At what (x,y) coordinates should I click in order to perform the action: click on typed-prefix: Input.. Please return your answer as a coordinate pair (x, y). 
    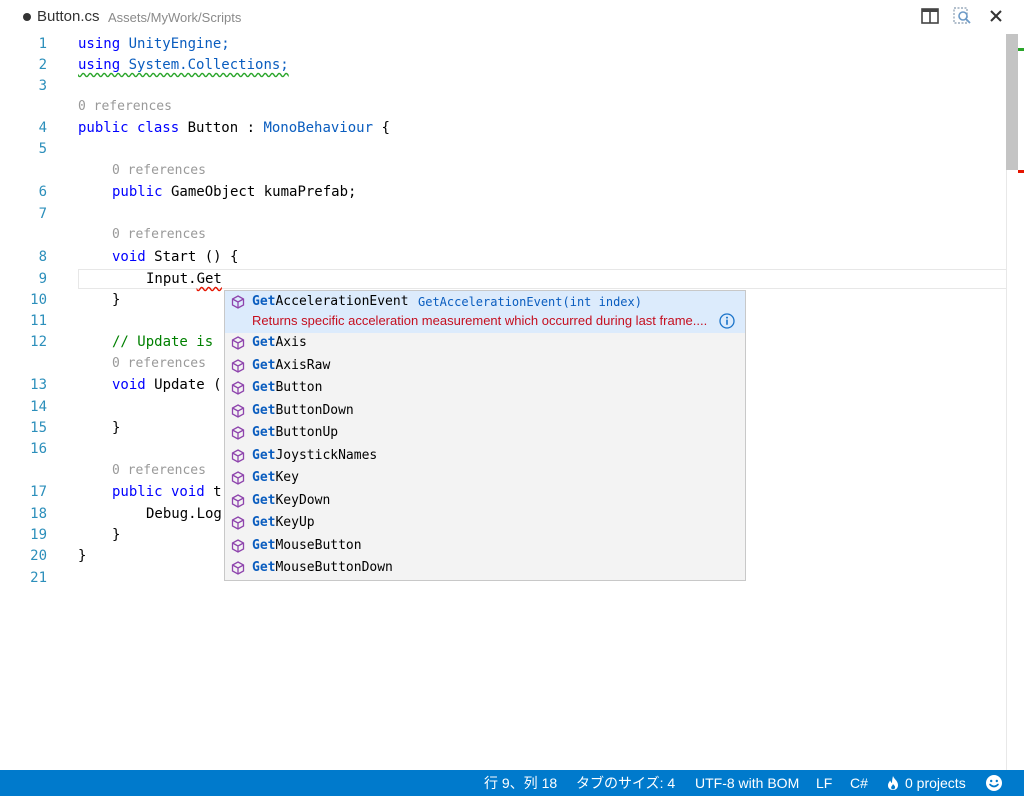
    Looking at the image, I should click on (171, 279).